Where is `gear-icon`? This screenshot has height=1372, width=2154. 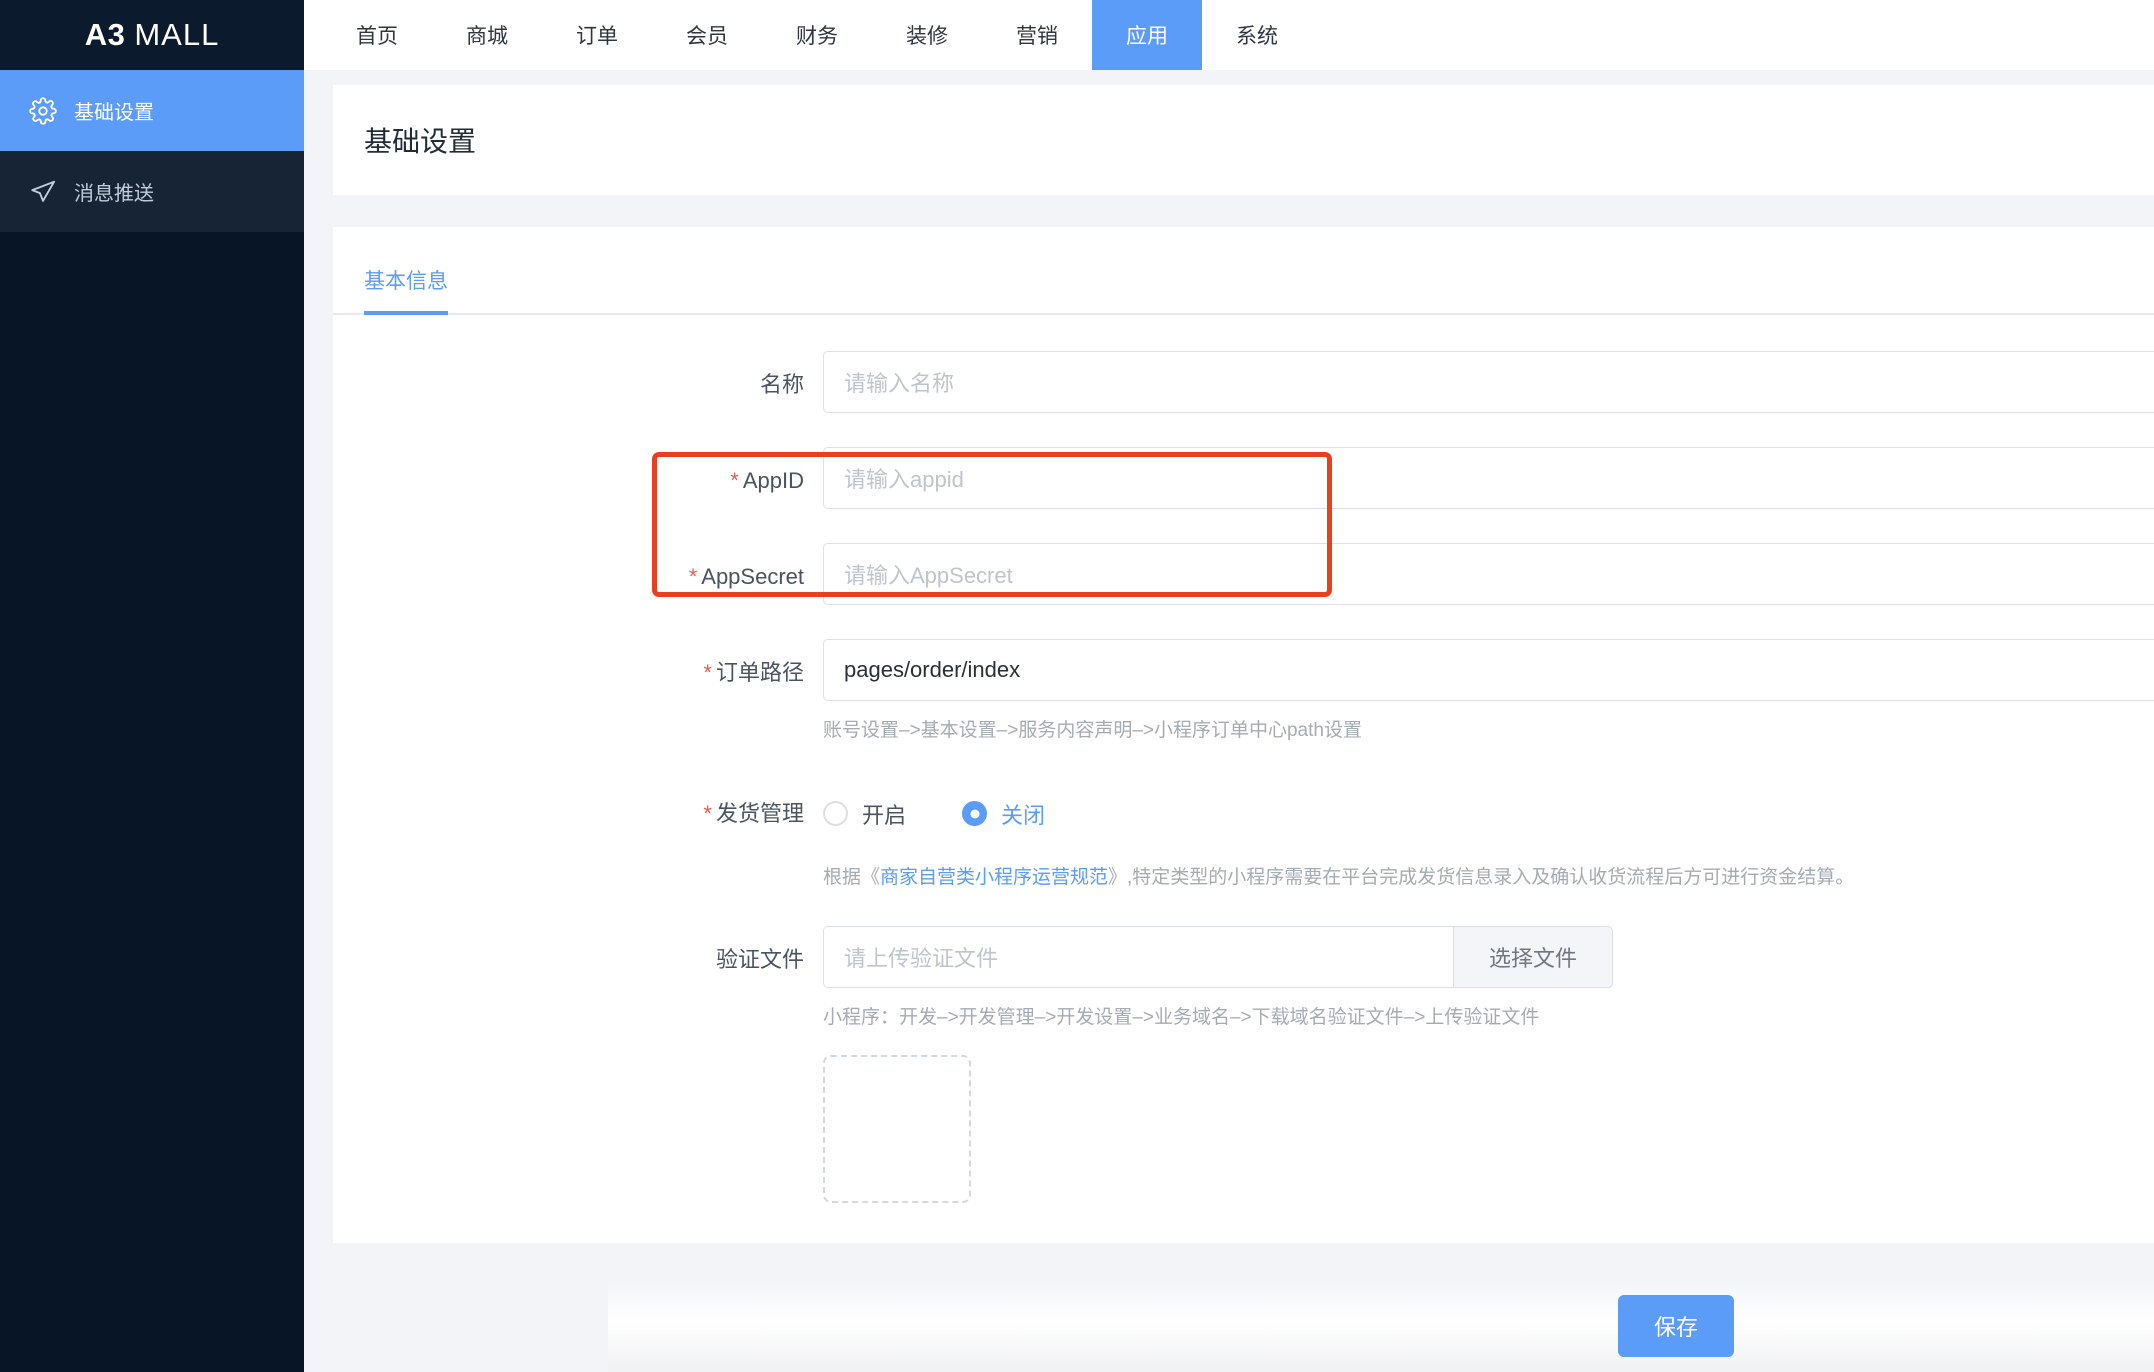
gear-icon is located at coordinates (43, 111).